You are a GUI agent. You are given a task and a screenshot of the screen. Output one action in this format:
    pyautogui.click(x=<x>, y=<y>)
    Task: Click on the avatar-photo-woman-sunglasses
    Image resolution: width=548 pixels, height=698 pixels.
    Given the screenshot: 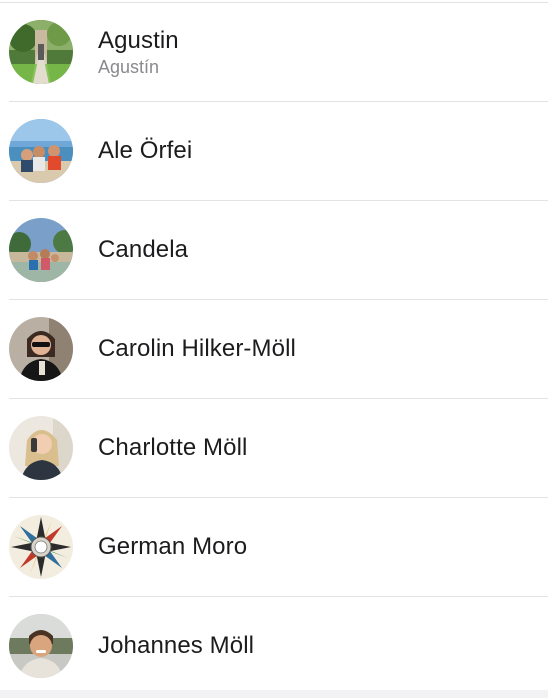 What is the action you would take?
    pyautogui.click(x=41, y=349)
    